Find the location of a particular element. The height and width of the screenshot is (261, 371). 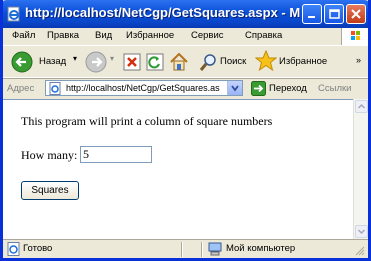

menu-file: Файл is located at coordinates (23, 35).